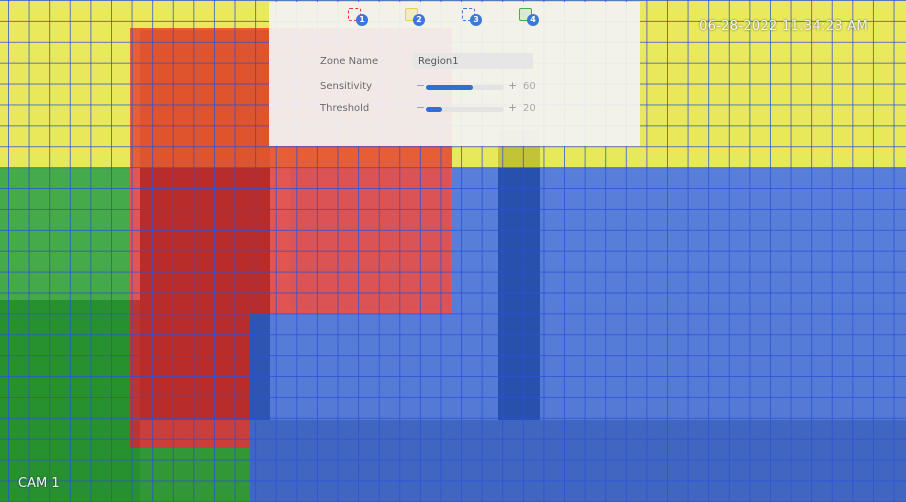 Image resolution: width=906 pixels, height=502 pixels. I want to click on threshold-slider, so click(465, 109).